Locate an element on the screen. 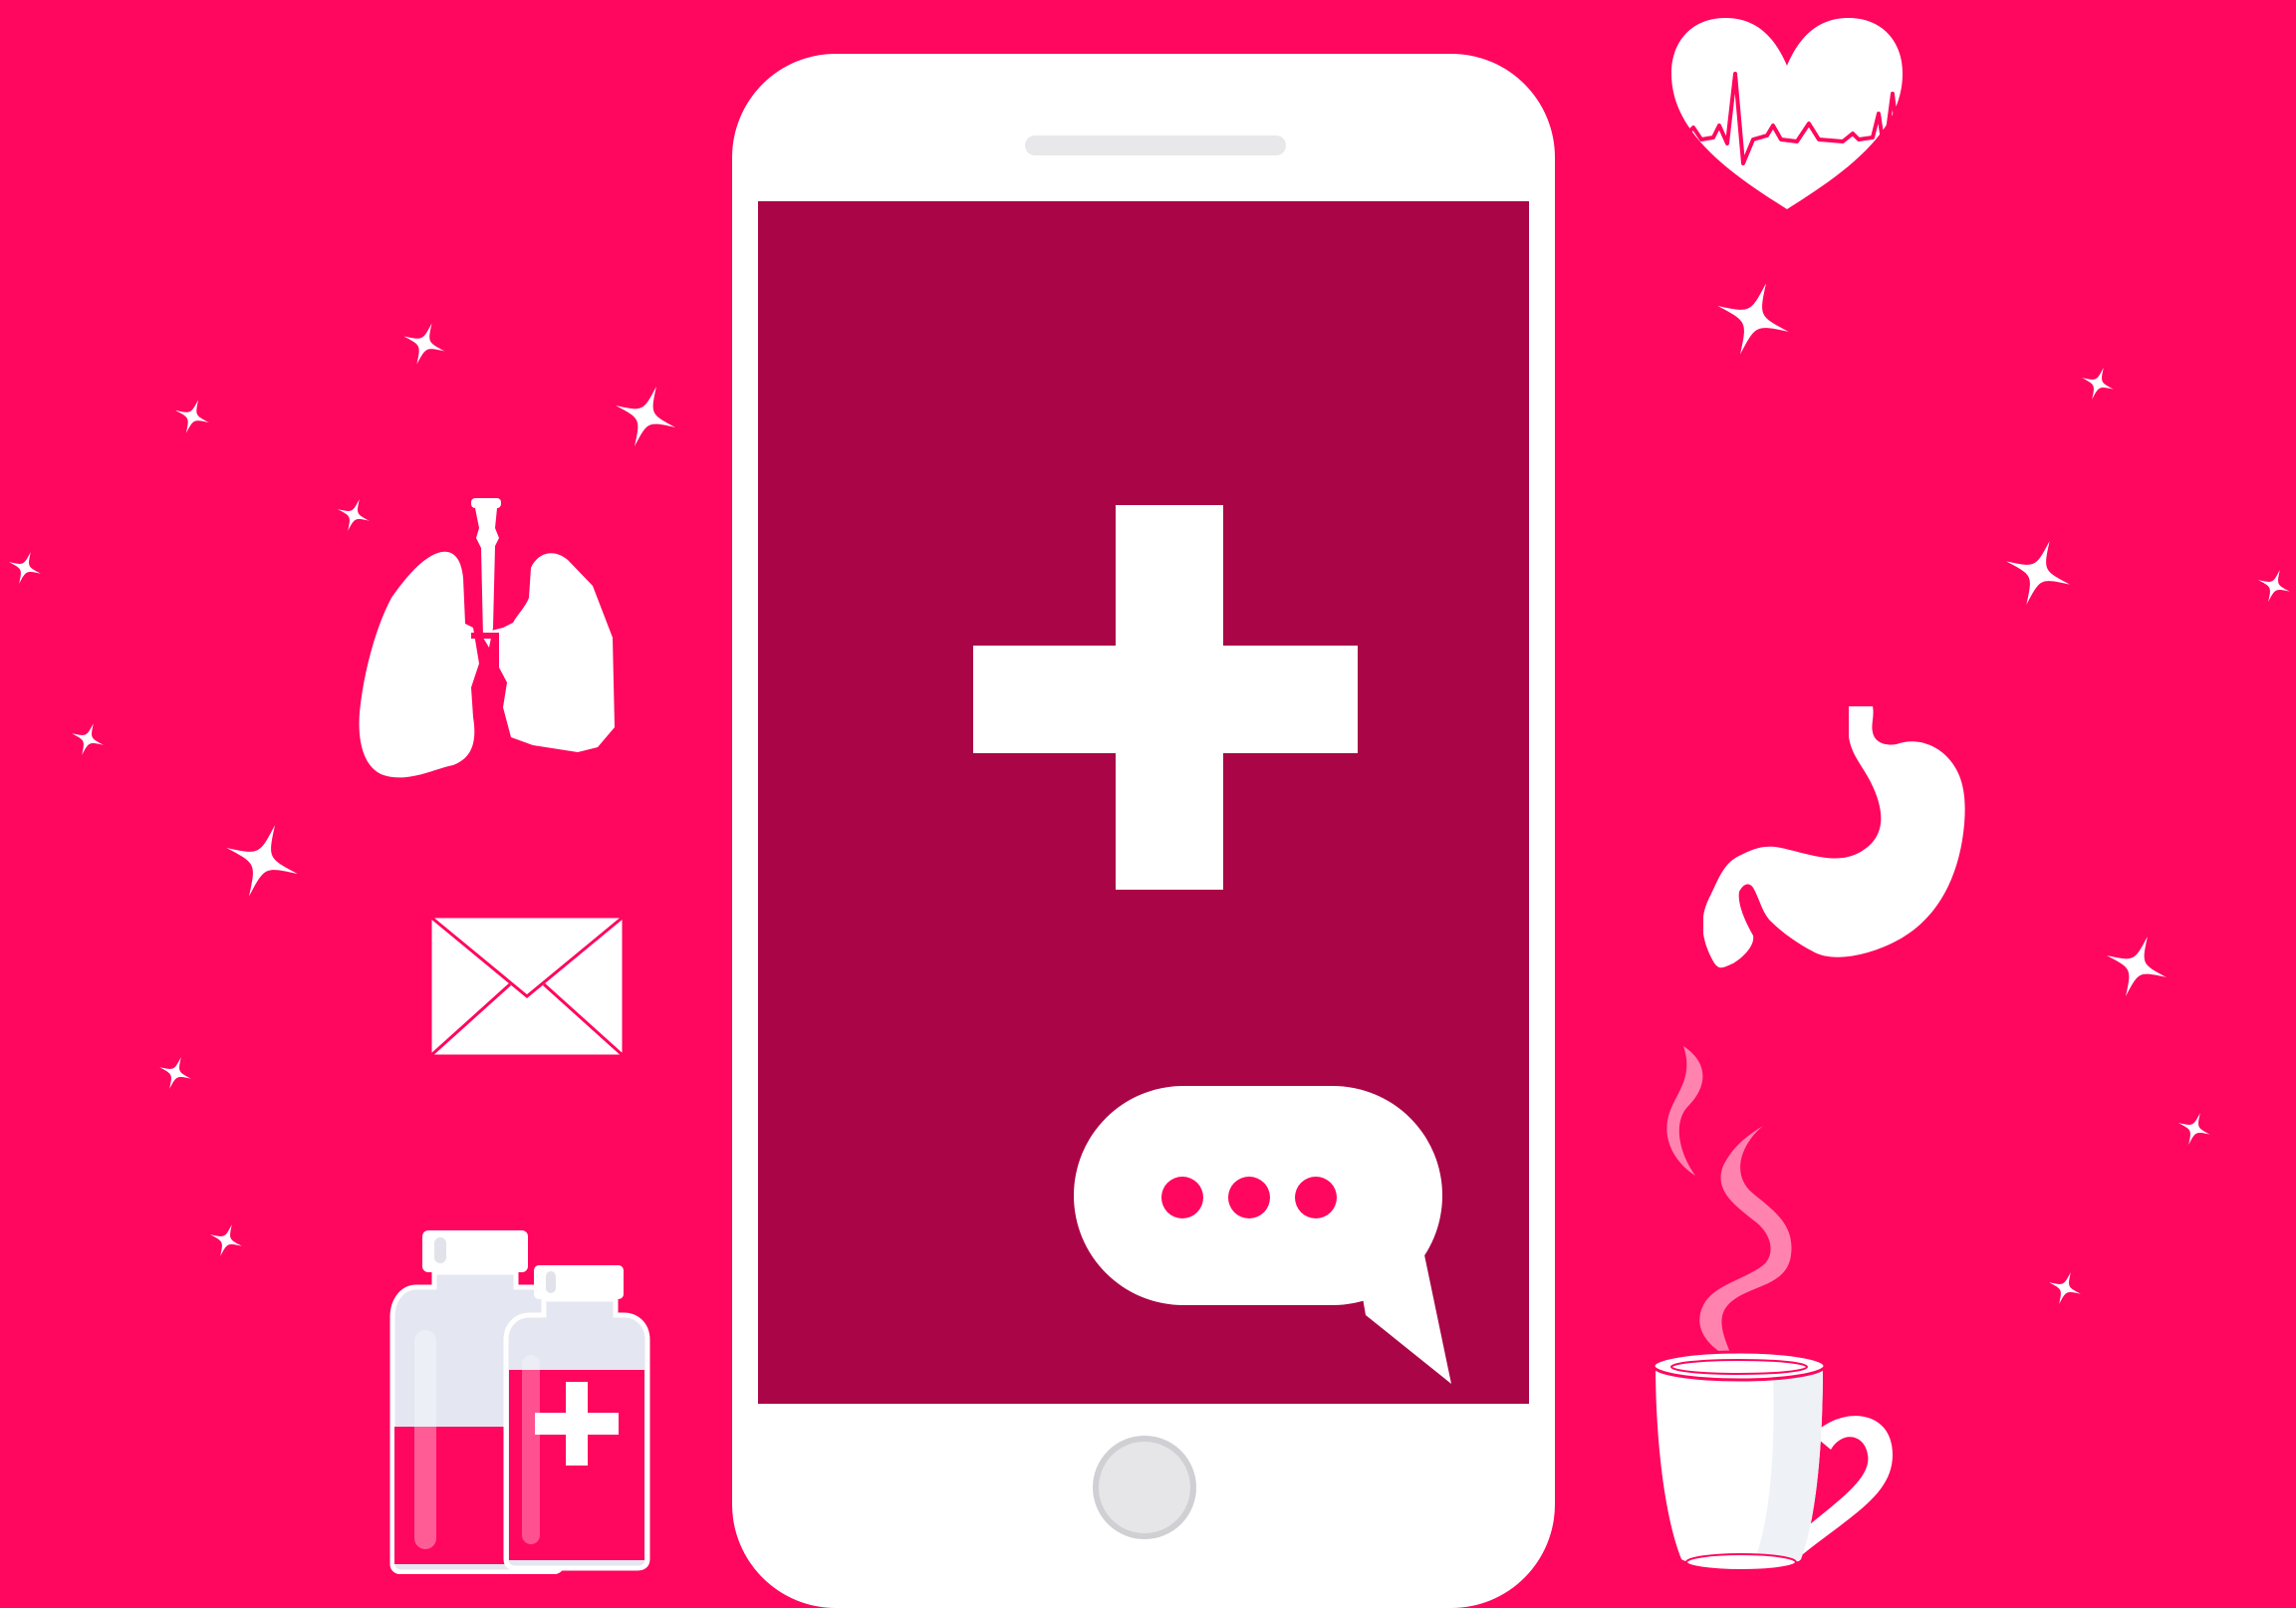 The height and width of the screenshot is (1608, 2296). heartbeat-heart-icon is located at coordinates (1808, 113).